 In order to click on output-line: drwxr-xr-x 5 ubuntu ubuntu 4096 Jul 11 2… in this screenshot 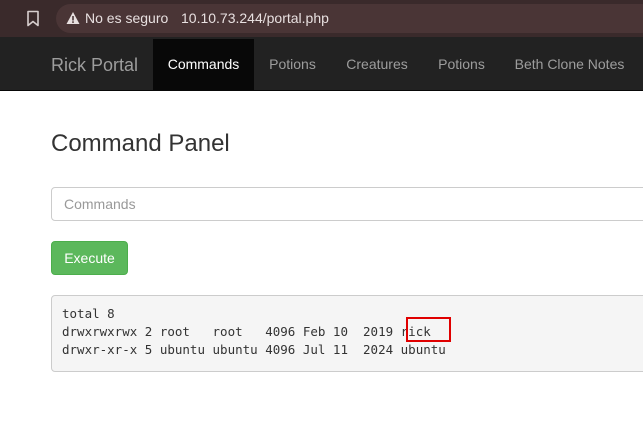, I will do `click(254, 349)`.